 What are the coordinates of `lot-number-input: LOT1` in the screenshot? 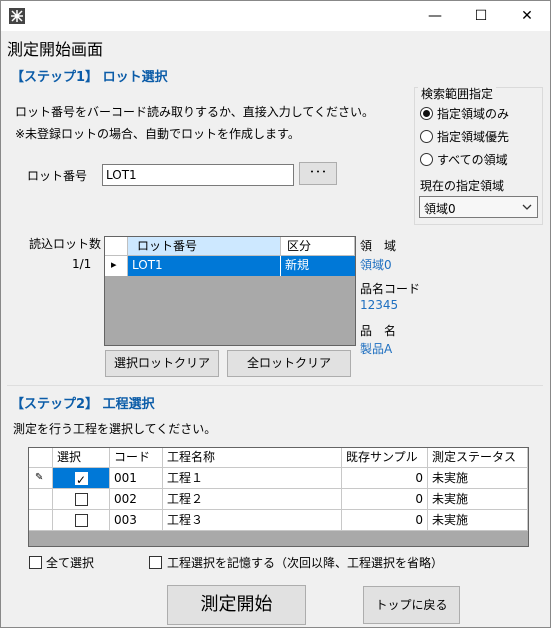 It's located at (198, 175).